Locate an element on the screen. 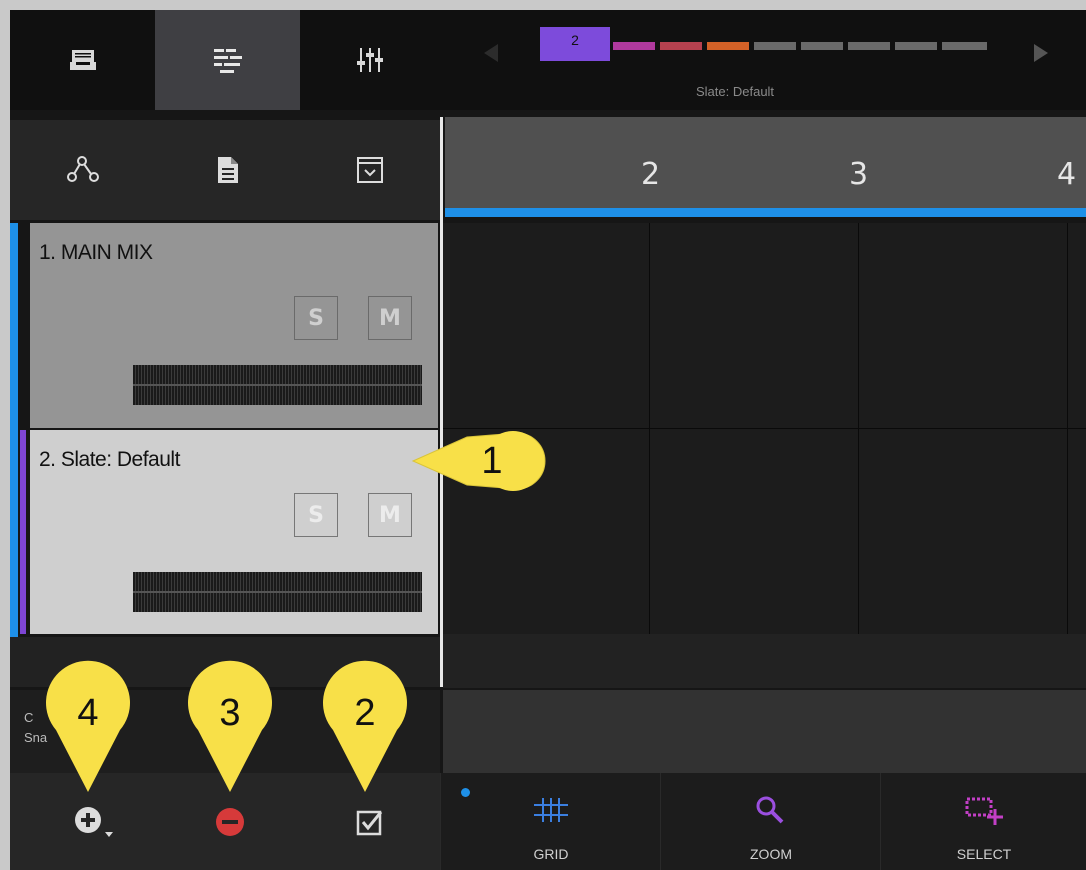 The height and width of the screenshot is (870, 1086). tab-collapse is located at coordinates (370, 170).